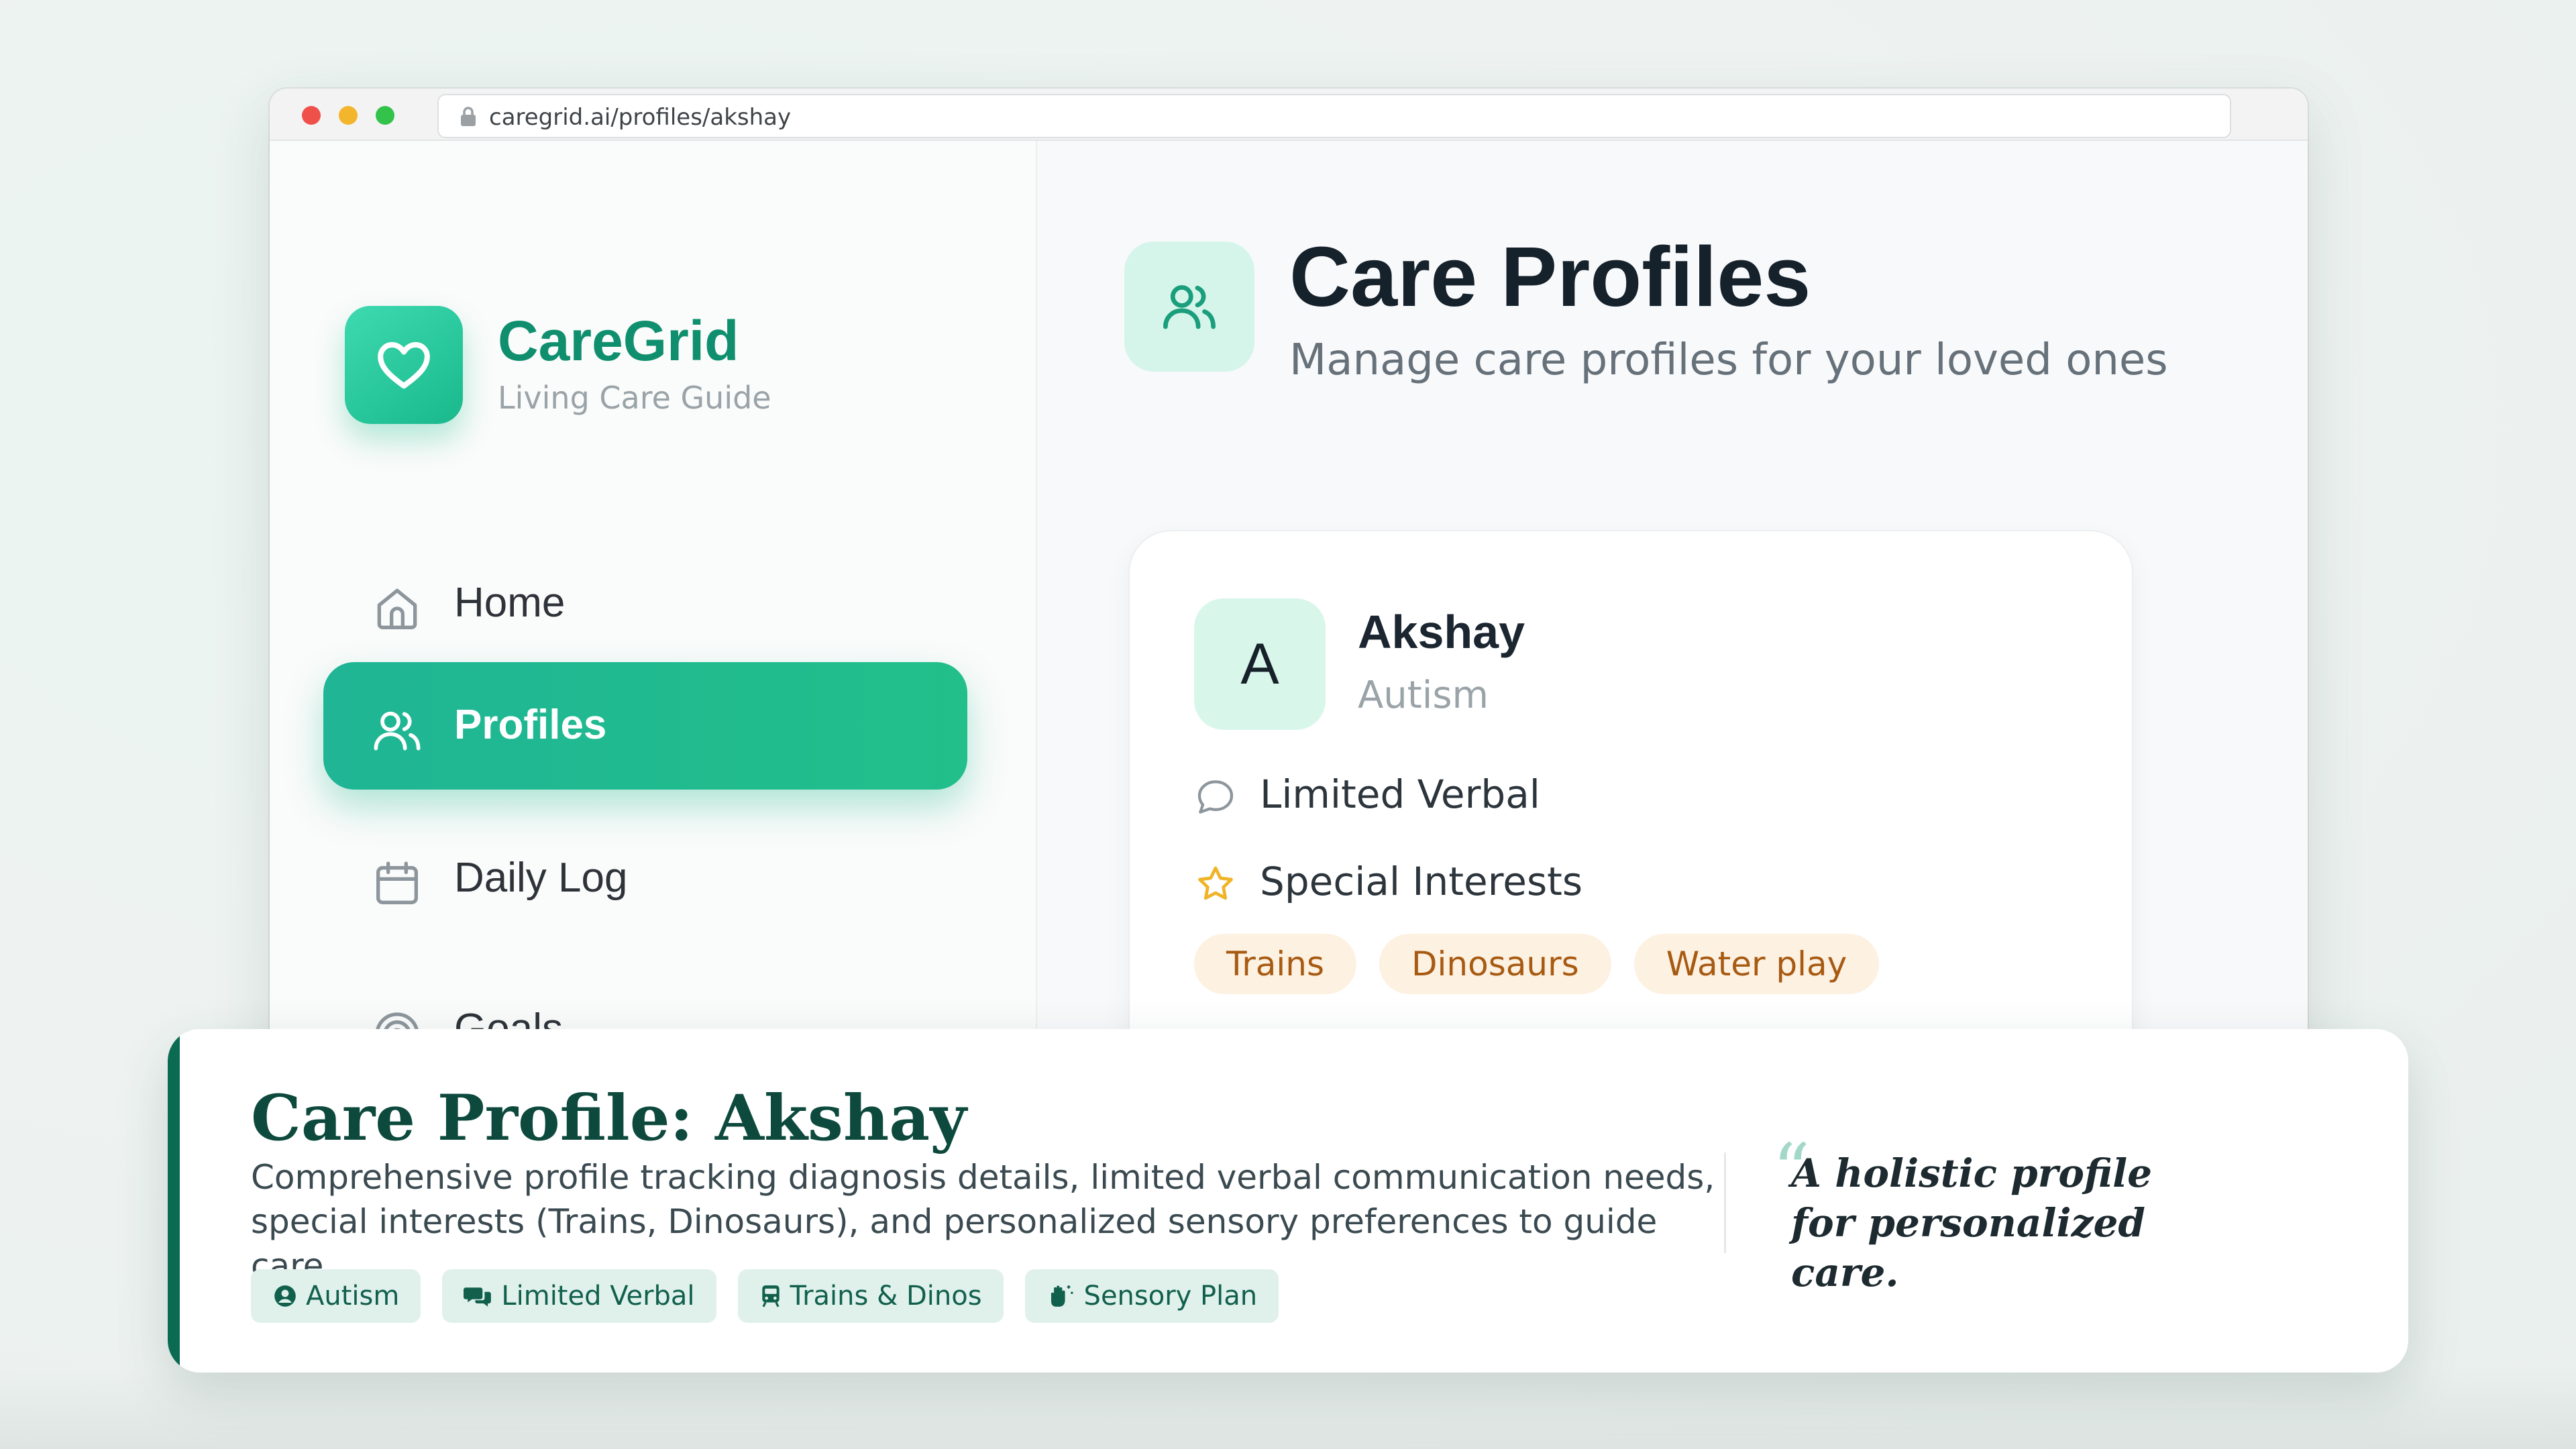 Image resolution: width=2576 pixels, height=1449 pixels. I want to click on page-subtitle: Manage care profiles for your loved ones, so click(1728, 360).